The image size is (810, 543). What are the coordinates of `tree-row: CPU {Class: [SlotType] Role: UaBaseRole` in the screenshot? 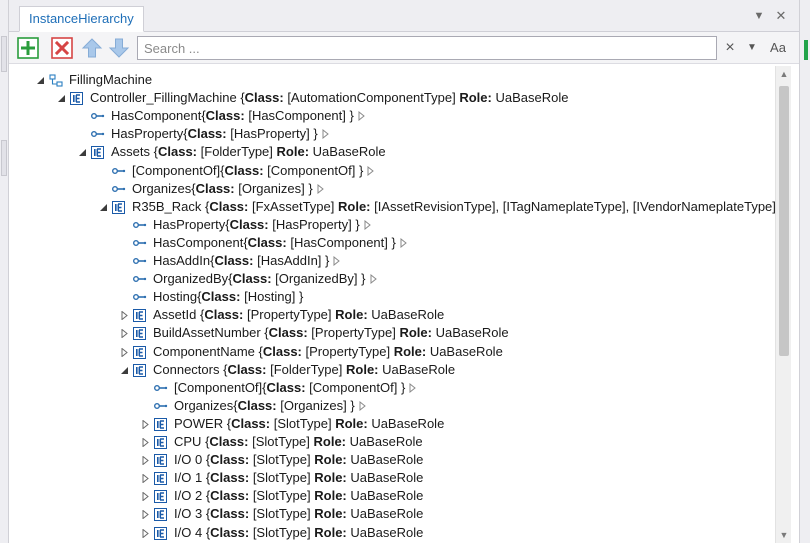 It's located at (389, 442).